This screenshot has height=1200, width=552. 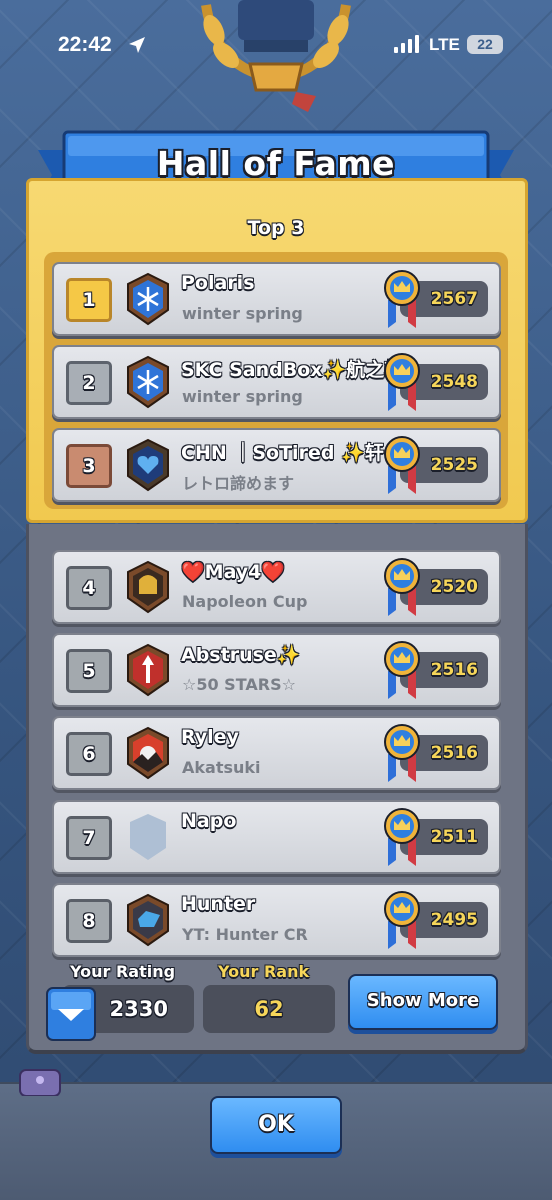 What do you see at coordinates (276, 753) in the screenshot?
I see `leaderboard-row-6: 6 Ryley Akatsuki 2516` at bounding box center [276, 753].